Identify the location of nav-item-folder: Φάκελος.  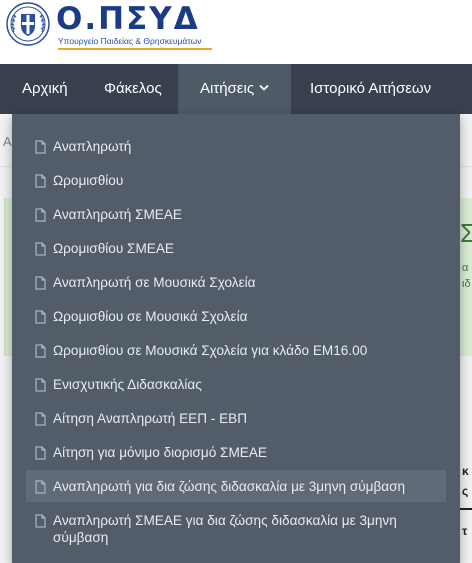
(133, 89).